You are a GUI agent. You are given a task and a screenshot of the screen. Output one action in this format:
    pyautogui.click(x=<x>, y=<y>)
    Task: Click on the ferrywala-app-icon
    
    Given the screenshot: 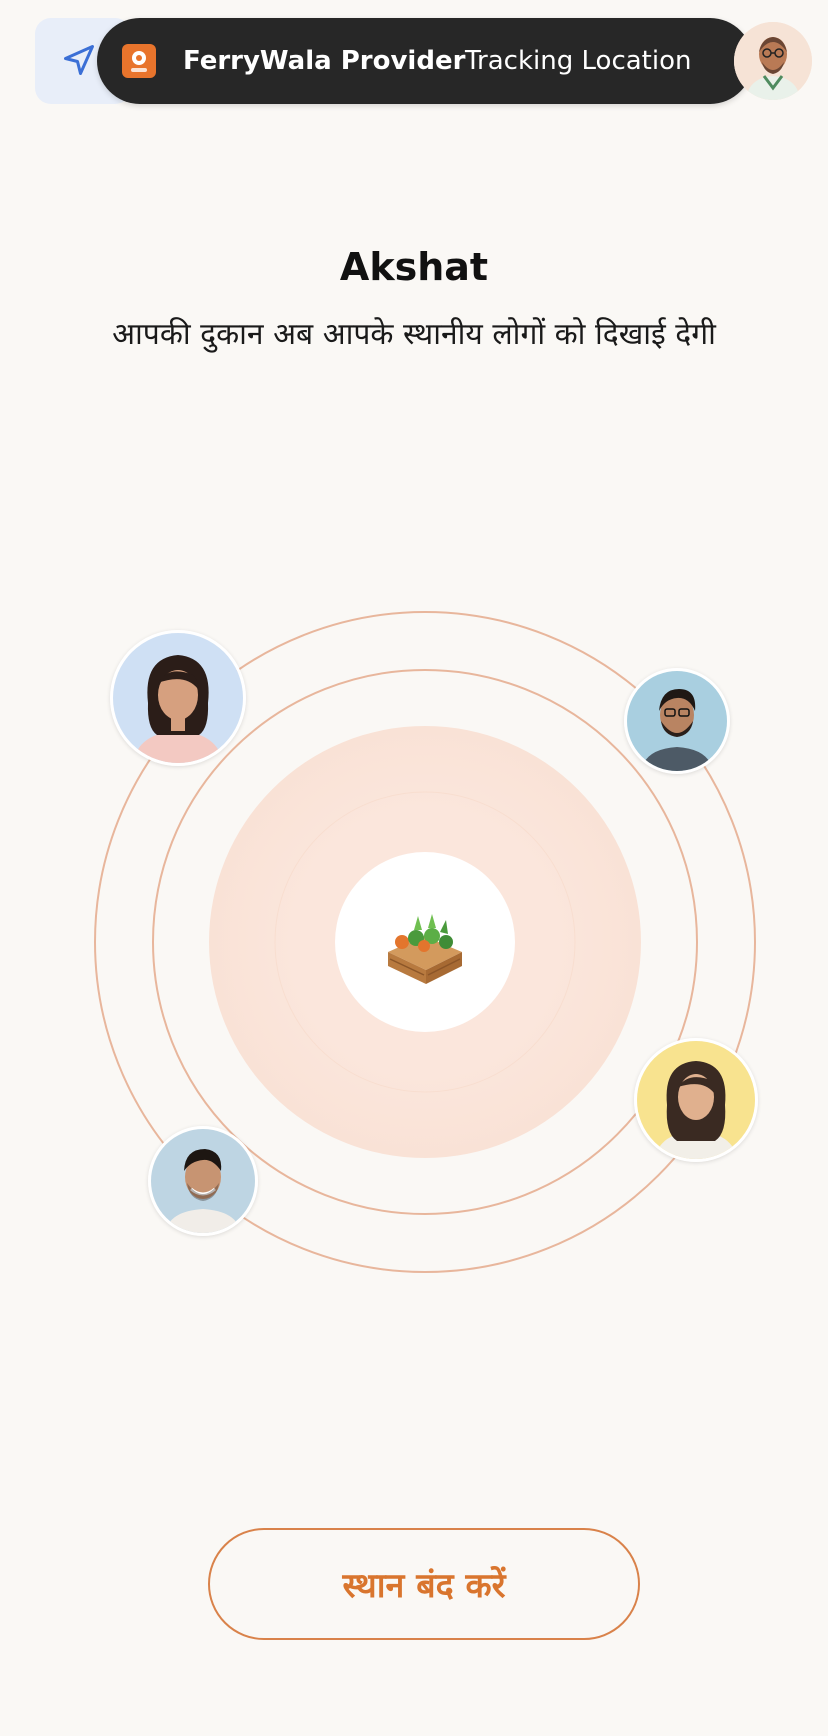 What is the action you would take?
    pyautogui.click(x=139, y=61)
    